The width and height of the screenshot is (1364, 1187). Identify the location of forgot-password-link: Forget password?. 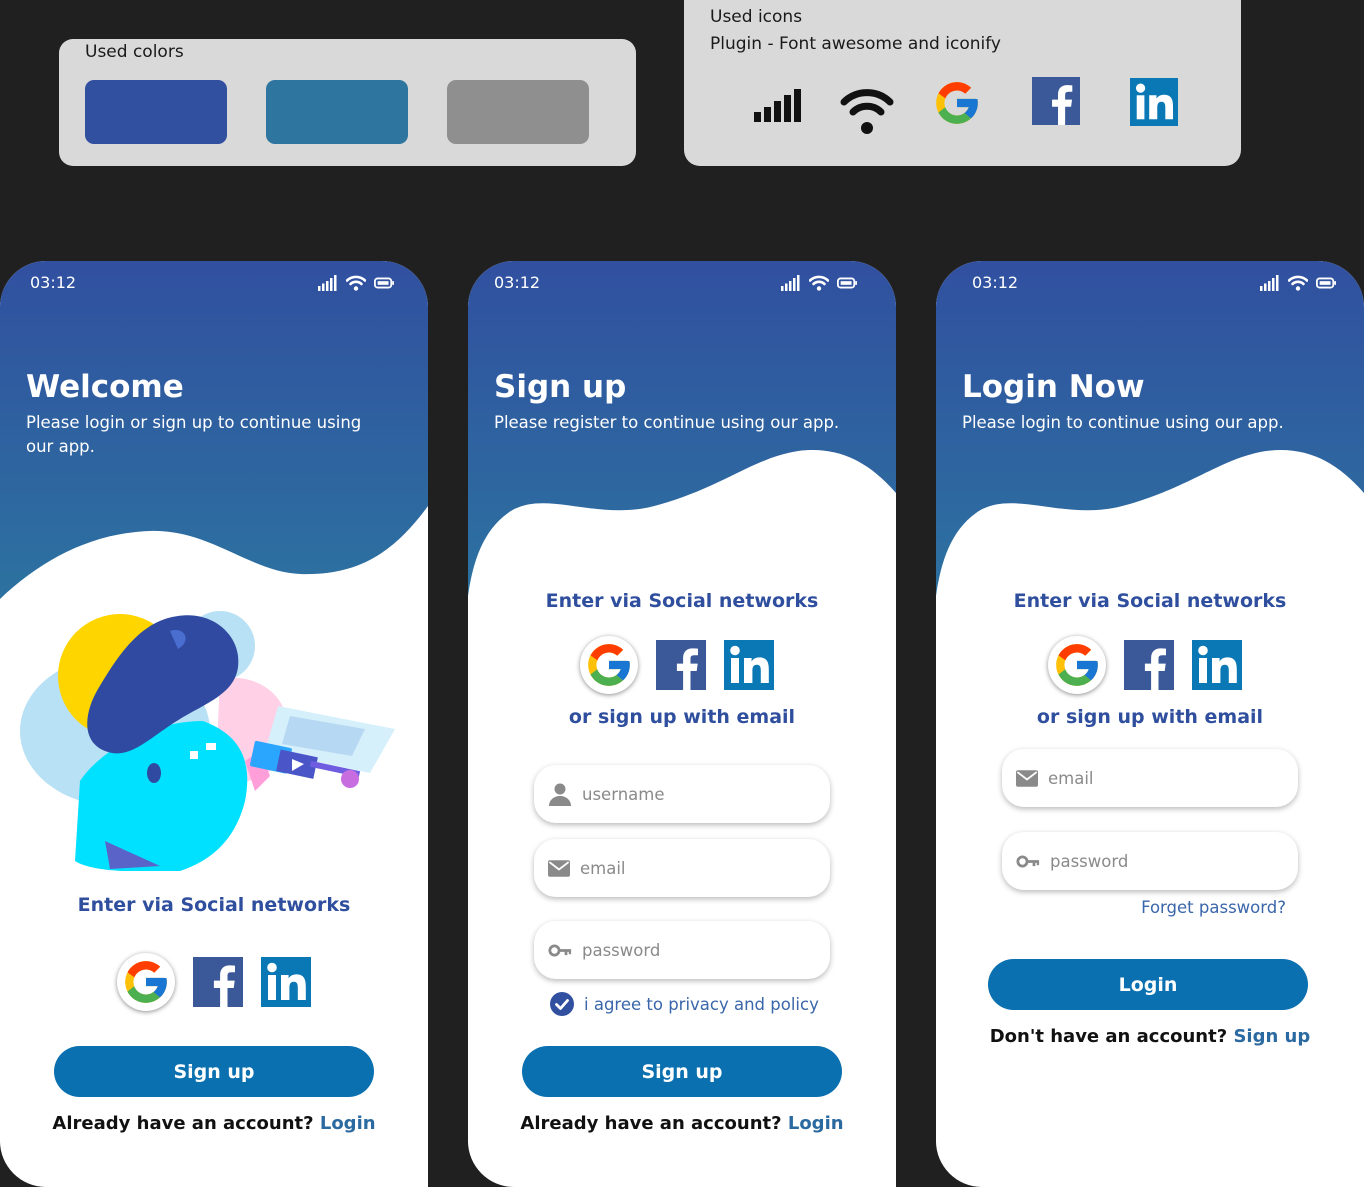
(1213, 907).